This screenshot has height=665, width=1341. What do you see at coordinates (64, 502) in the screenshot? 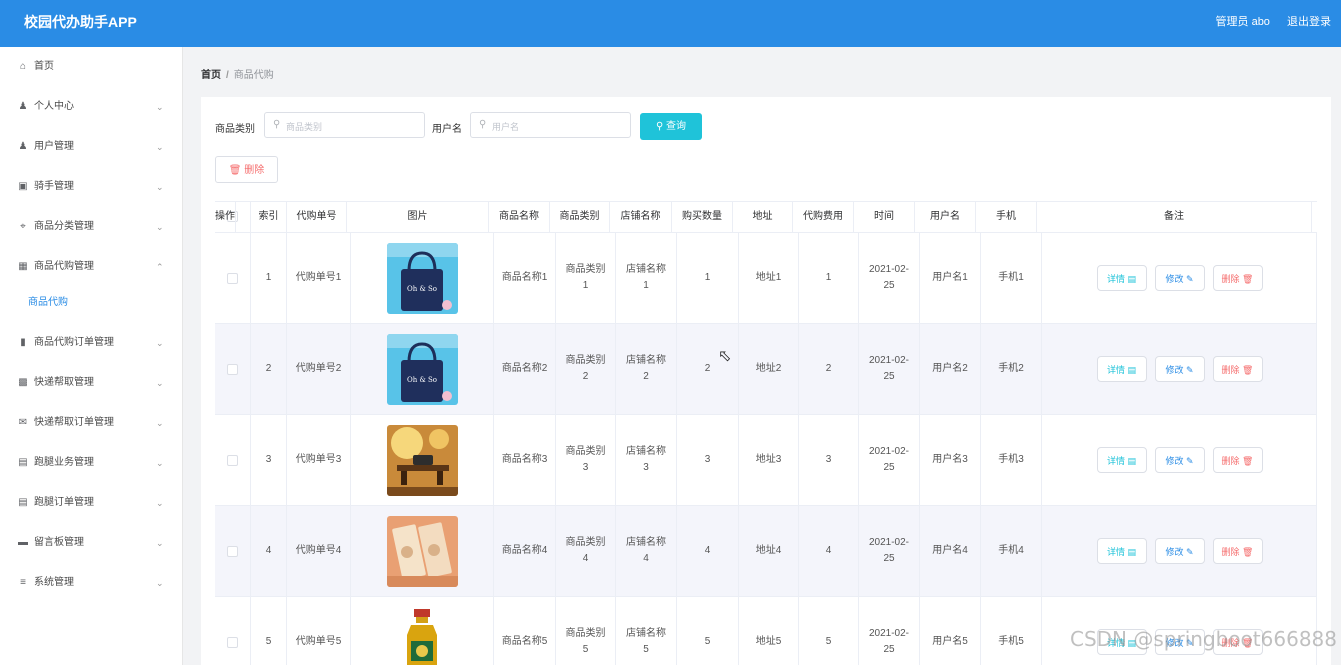
I see `sidebar-item-label: 跑腿订单管理` at bounding box center [64, 502].